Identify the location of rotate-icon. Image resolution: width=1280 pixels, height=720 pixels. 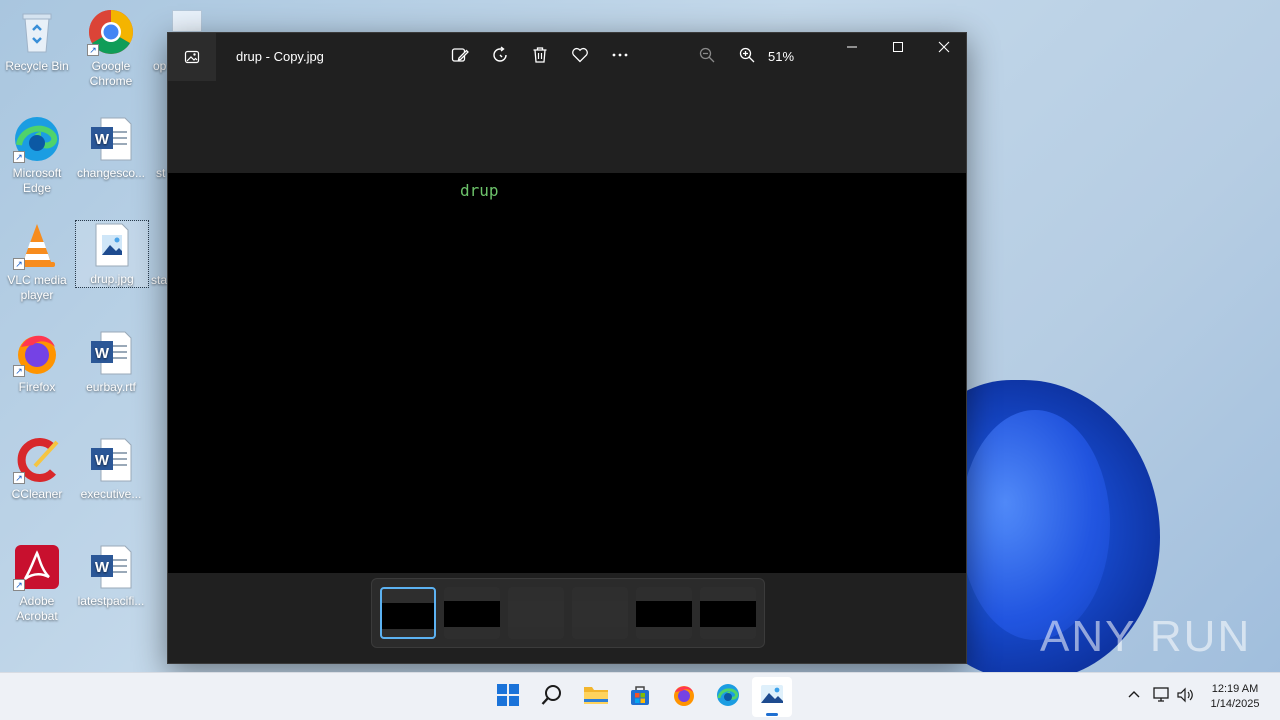
(500, 57).